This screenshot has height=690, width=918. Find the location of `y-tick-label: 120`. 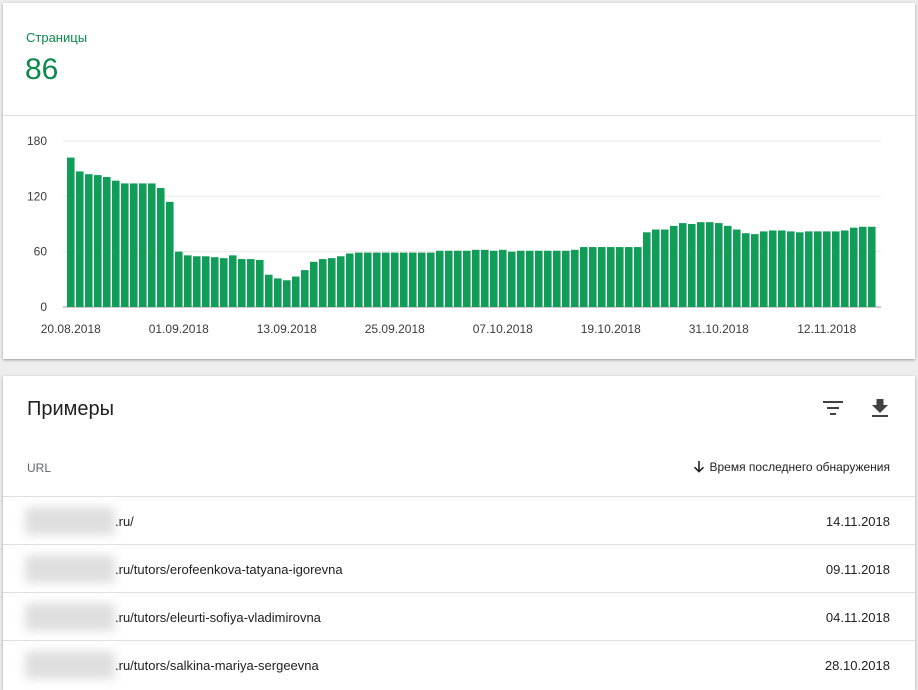

y-tick-label: 120 is located at coordinates (37, 196).